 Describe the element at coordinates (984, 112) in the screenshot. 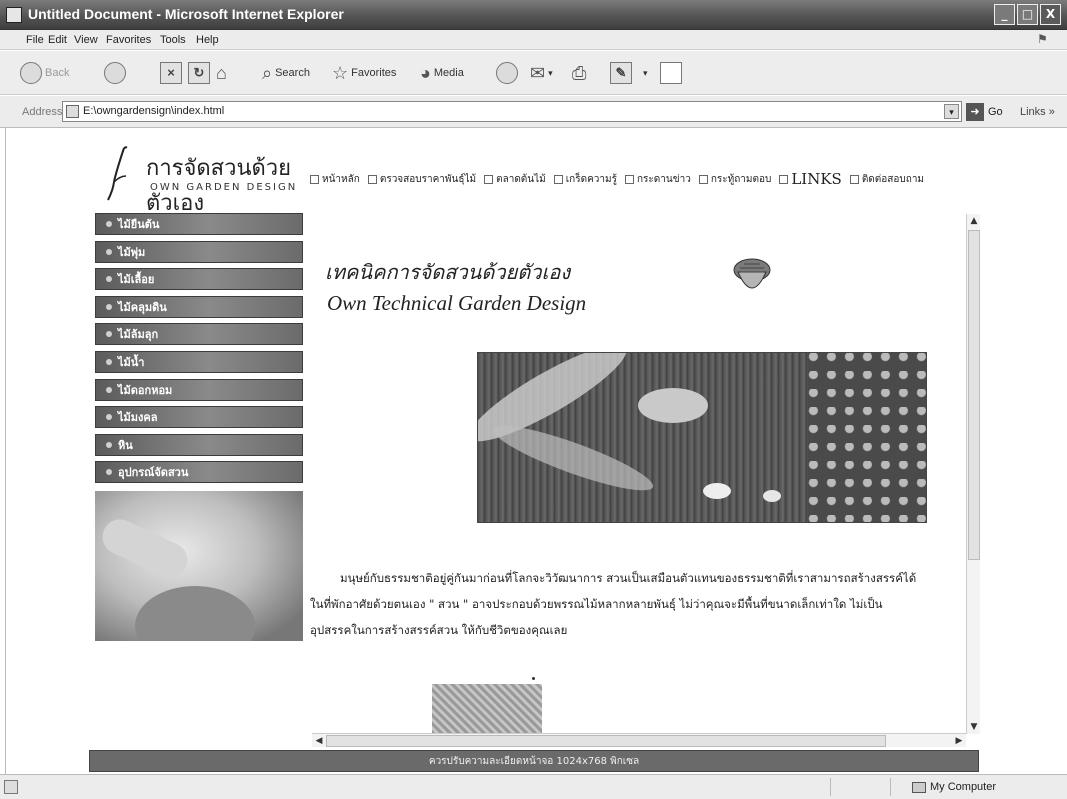

I see `go-button: ➜ Go` at that location.